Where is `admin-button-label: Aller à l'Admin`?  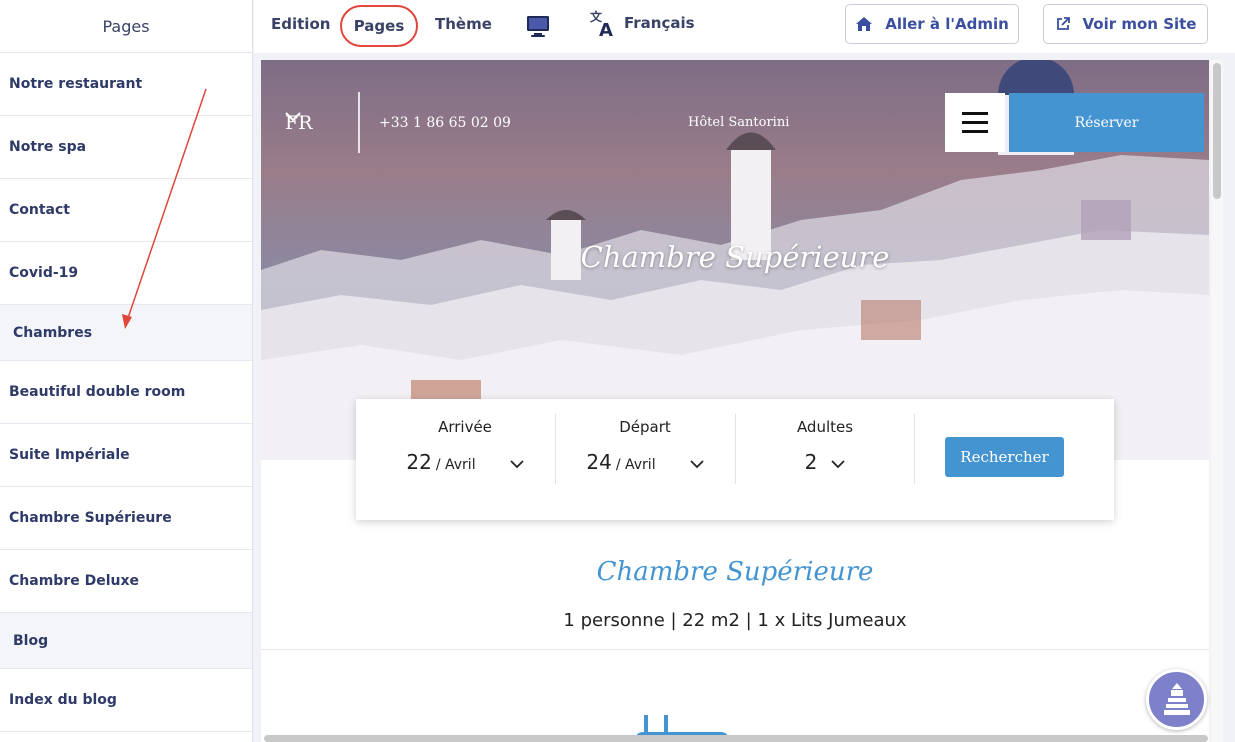 admin-button-label: Aller à l'Admin is located at coordinates (947, 24).